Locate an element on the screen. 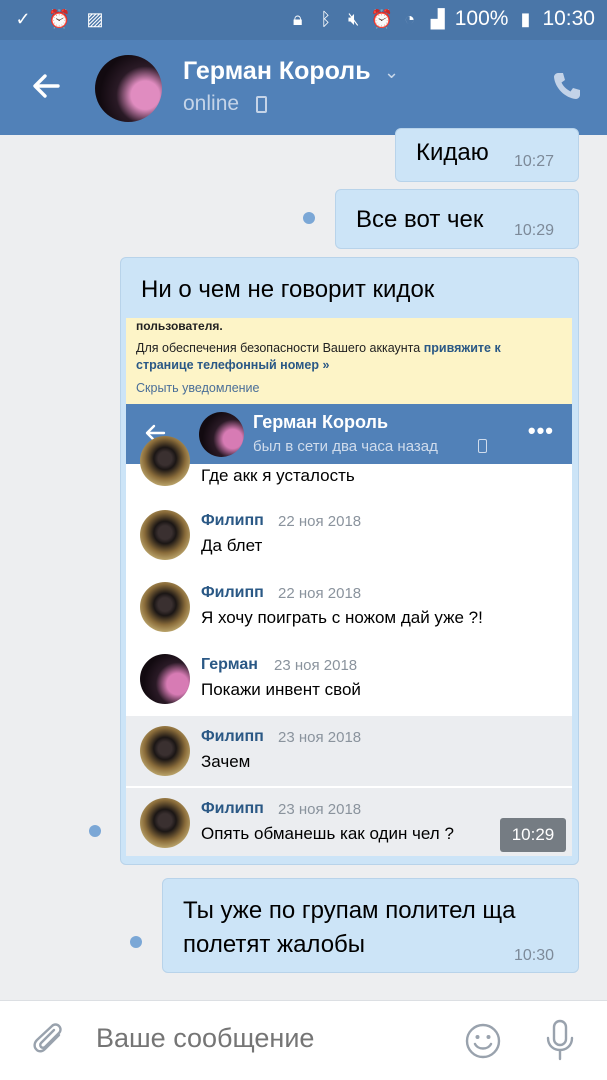 This screenshot has width=607, height=1080. list-item: Где акк я усталость is located at coordinates (349, 468).